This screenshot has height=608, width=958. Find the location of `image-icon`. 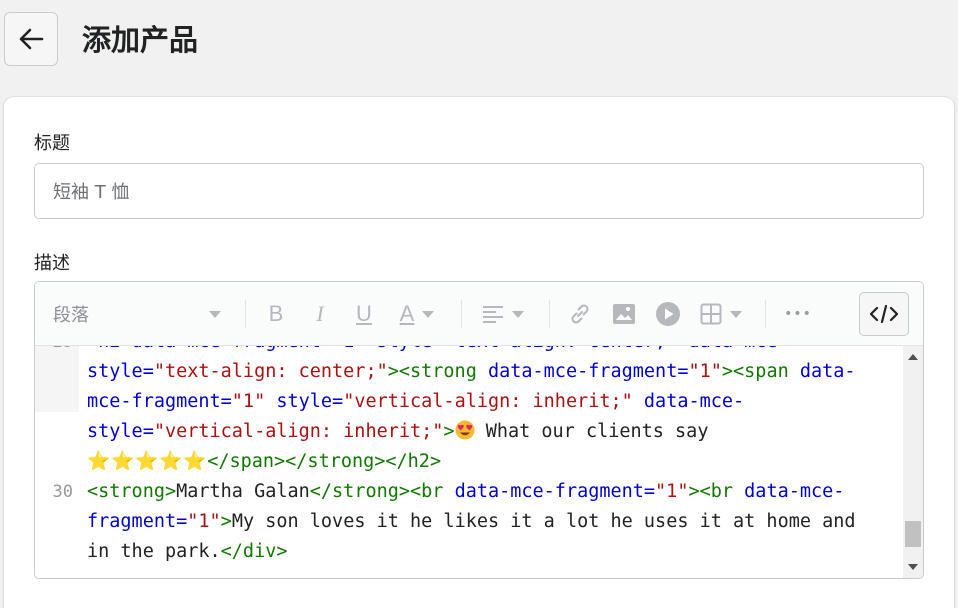

image-icon is located at coordinates (624, 314).